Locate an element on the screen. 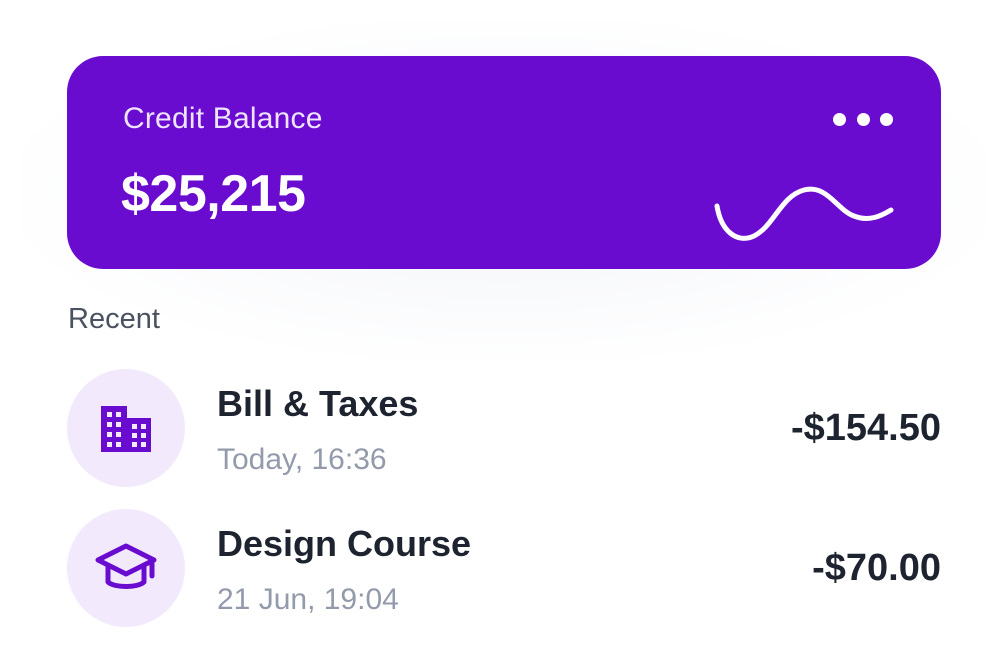 The image size is (1008, 672). transaction-amount: -$154.50 is located at coordinates (865, 428).